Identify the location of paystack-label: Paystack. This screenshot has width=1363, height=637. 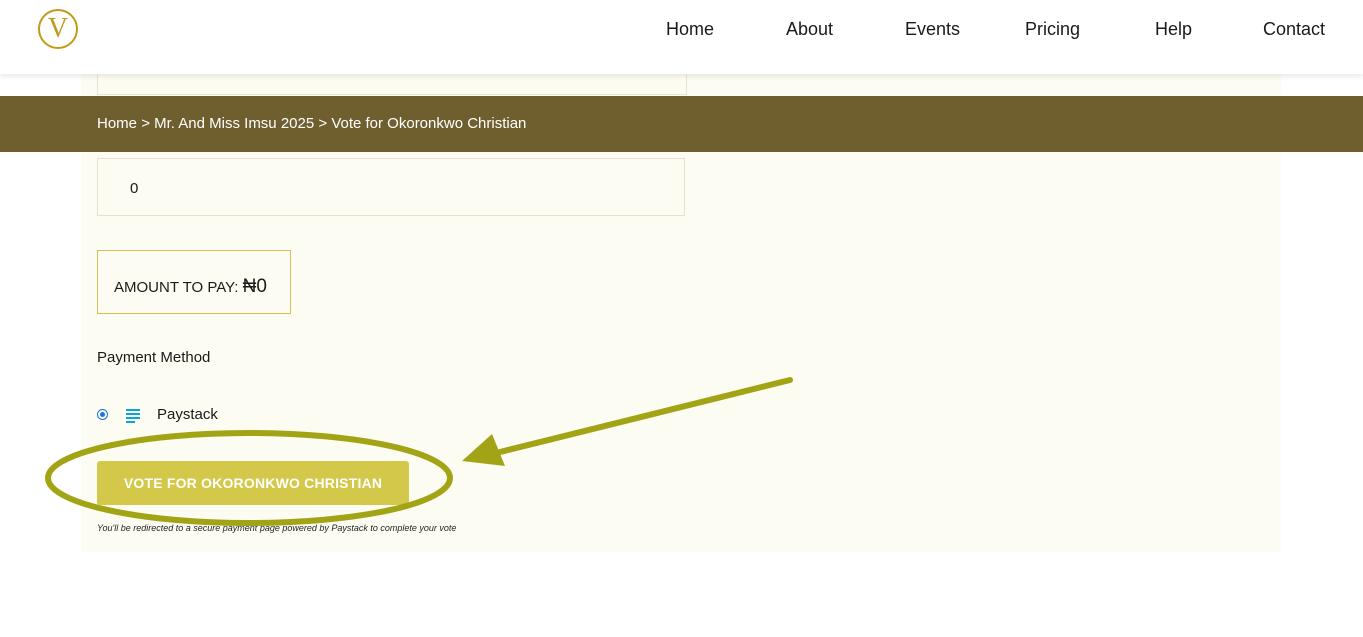
(187, 414).